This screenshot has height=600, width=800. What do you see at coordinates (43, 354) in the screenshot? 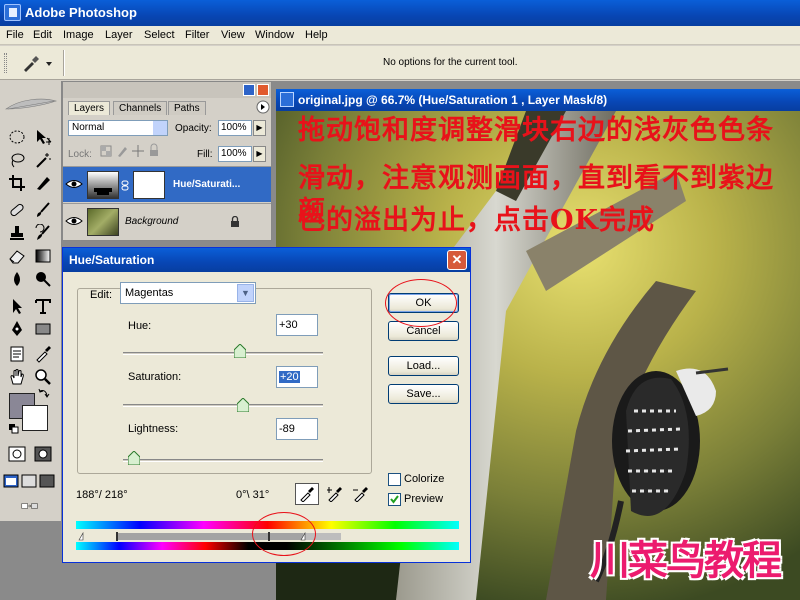
I see `eyedropper-tool-icon` at bounding box center [43, 354].